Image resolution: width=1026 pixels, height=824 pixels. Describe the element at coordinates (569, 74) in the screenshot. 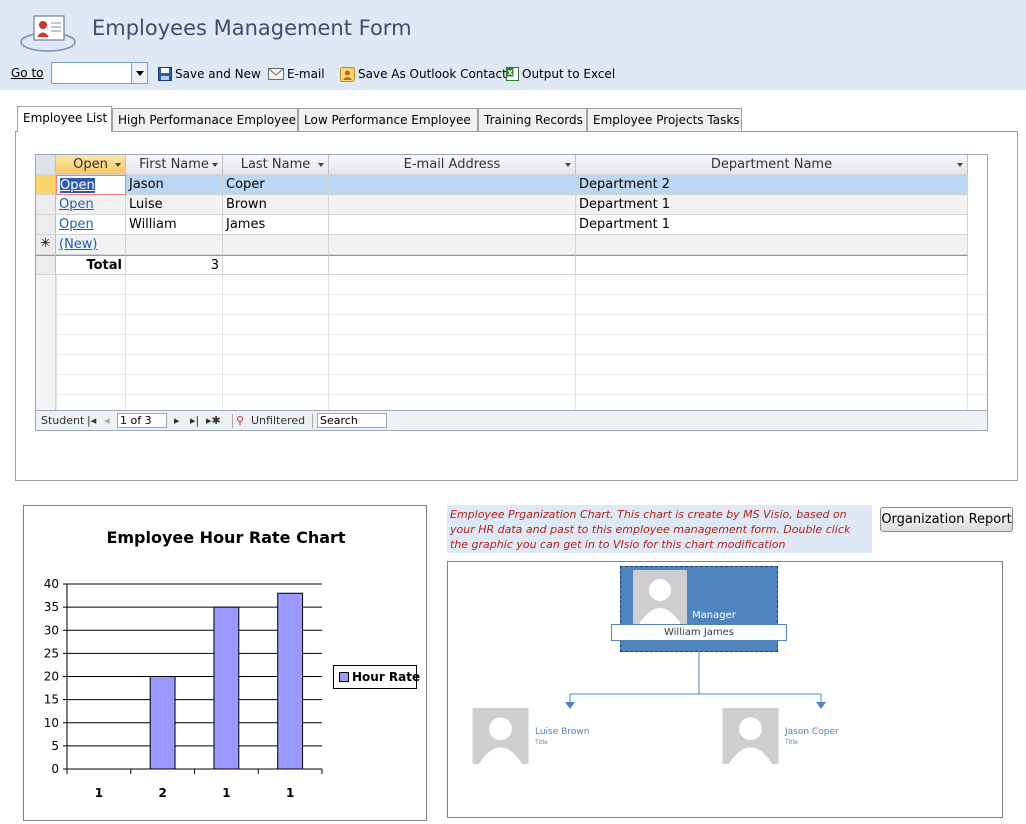

I see `output-to-excel-label: Output to Excel` at that location.